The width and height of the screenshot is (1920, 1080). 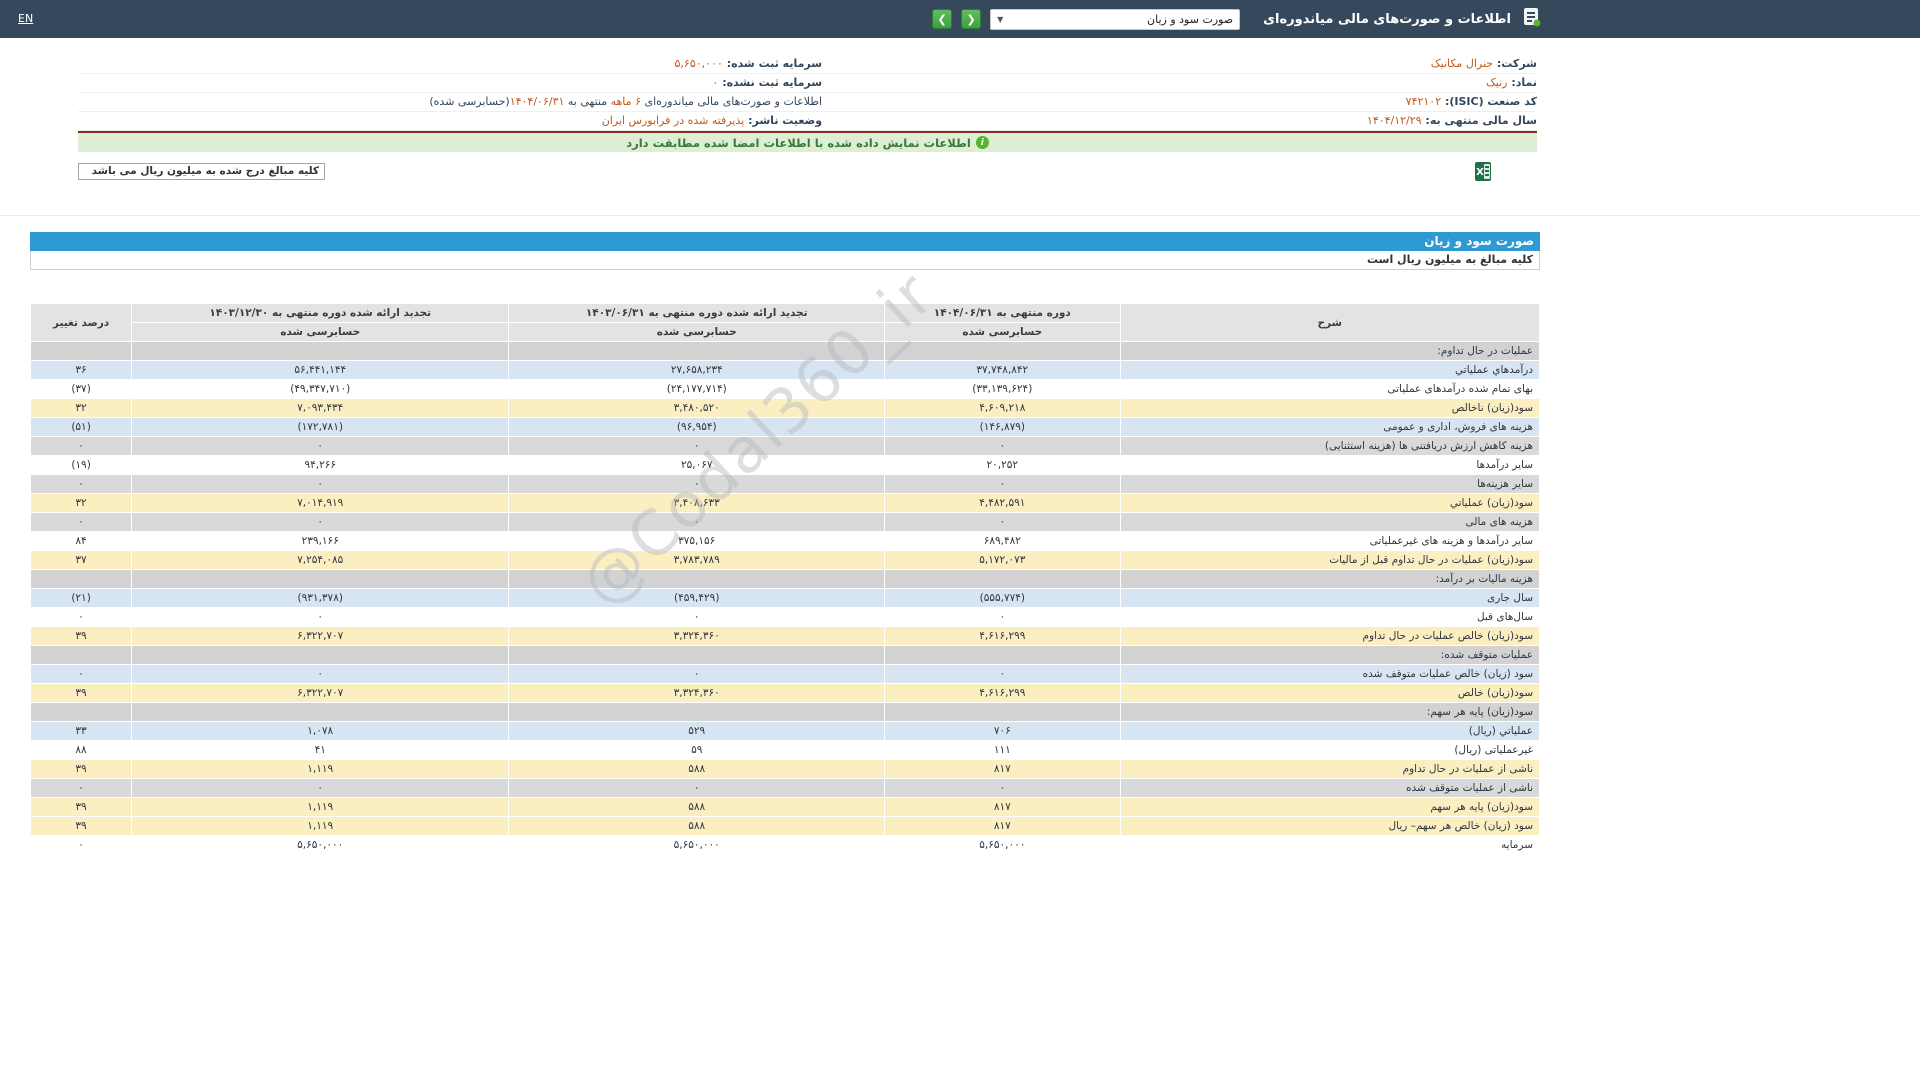 I want to click on section-row: عملیات در حال تداوم:, so click(x=784, y=351).